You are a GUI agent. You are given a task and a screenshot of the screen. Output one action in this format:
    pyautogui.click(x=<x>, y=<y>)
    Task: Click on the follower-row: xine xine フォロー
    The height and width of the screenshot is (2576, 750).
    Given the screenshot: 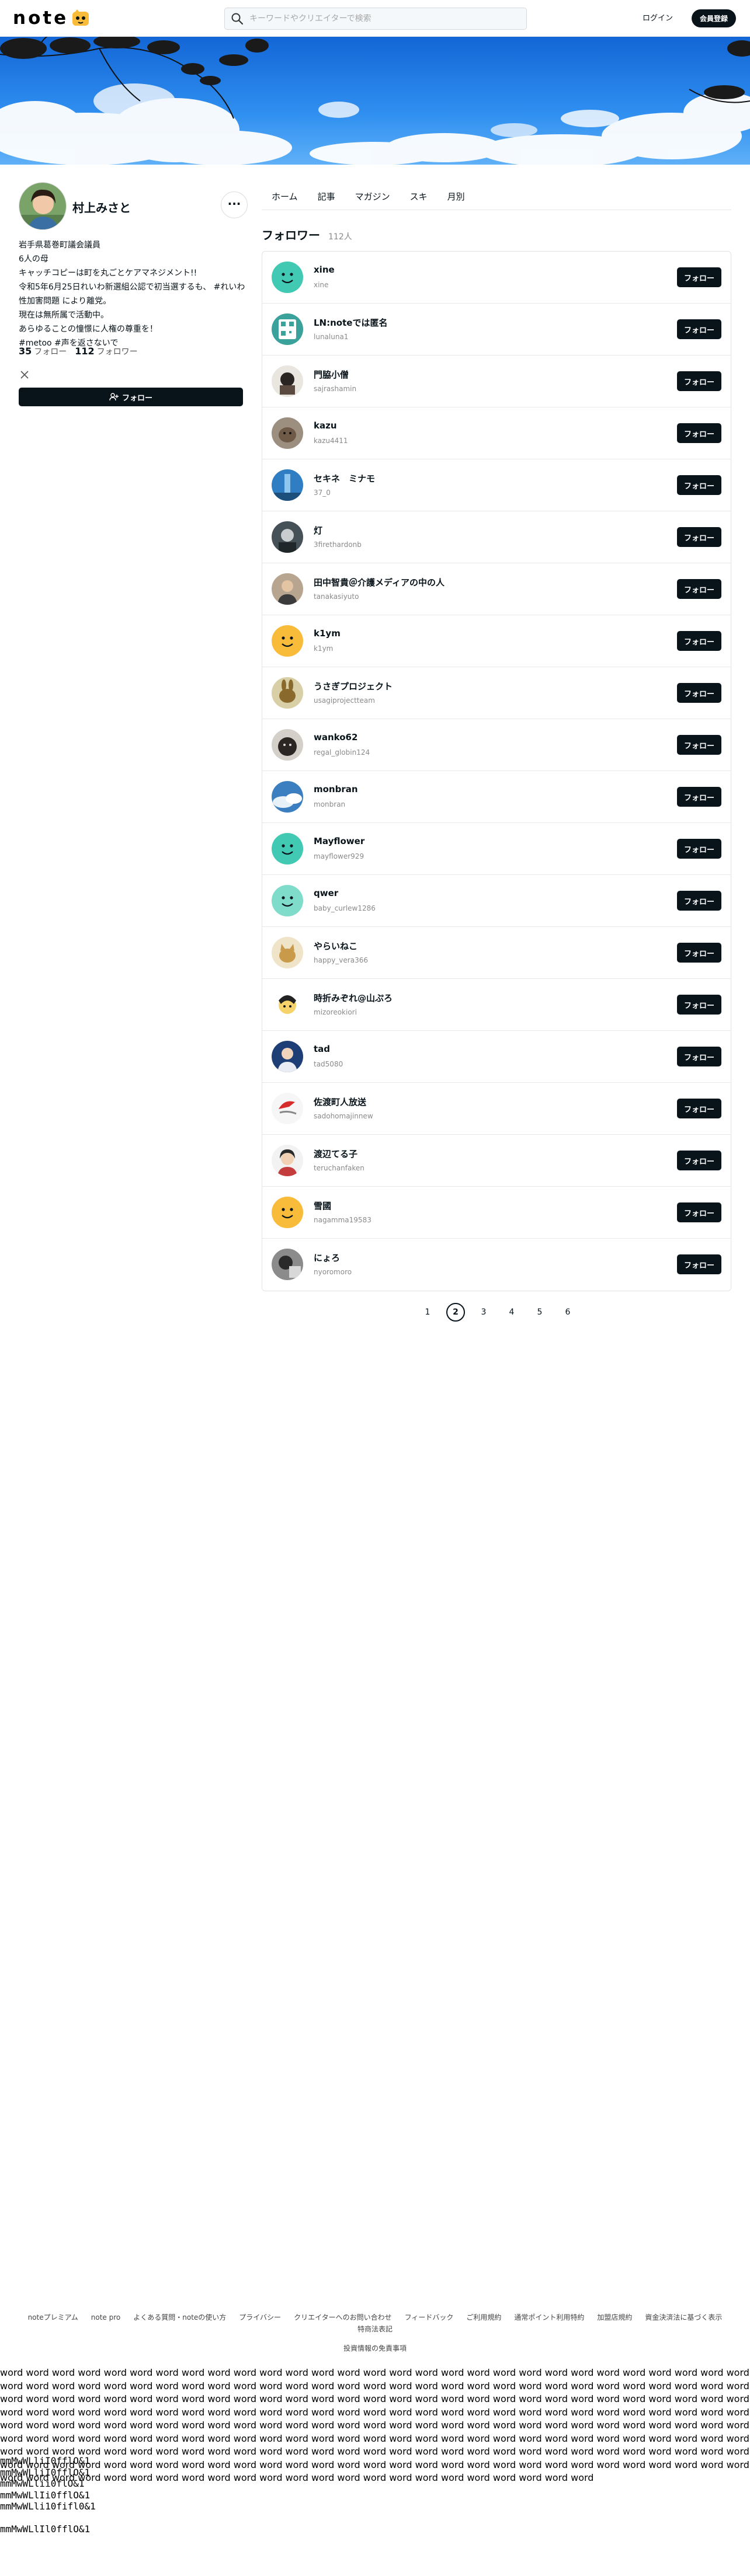 What is the action you would take?
    pyautogui.click(x=497, y=278)
    